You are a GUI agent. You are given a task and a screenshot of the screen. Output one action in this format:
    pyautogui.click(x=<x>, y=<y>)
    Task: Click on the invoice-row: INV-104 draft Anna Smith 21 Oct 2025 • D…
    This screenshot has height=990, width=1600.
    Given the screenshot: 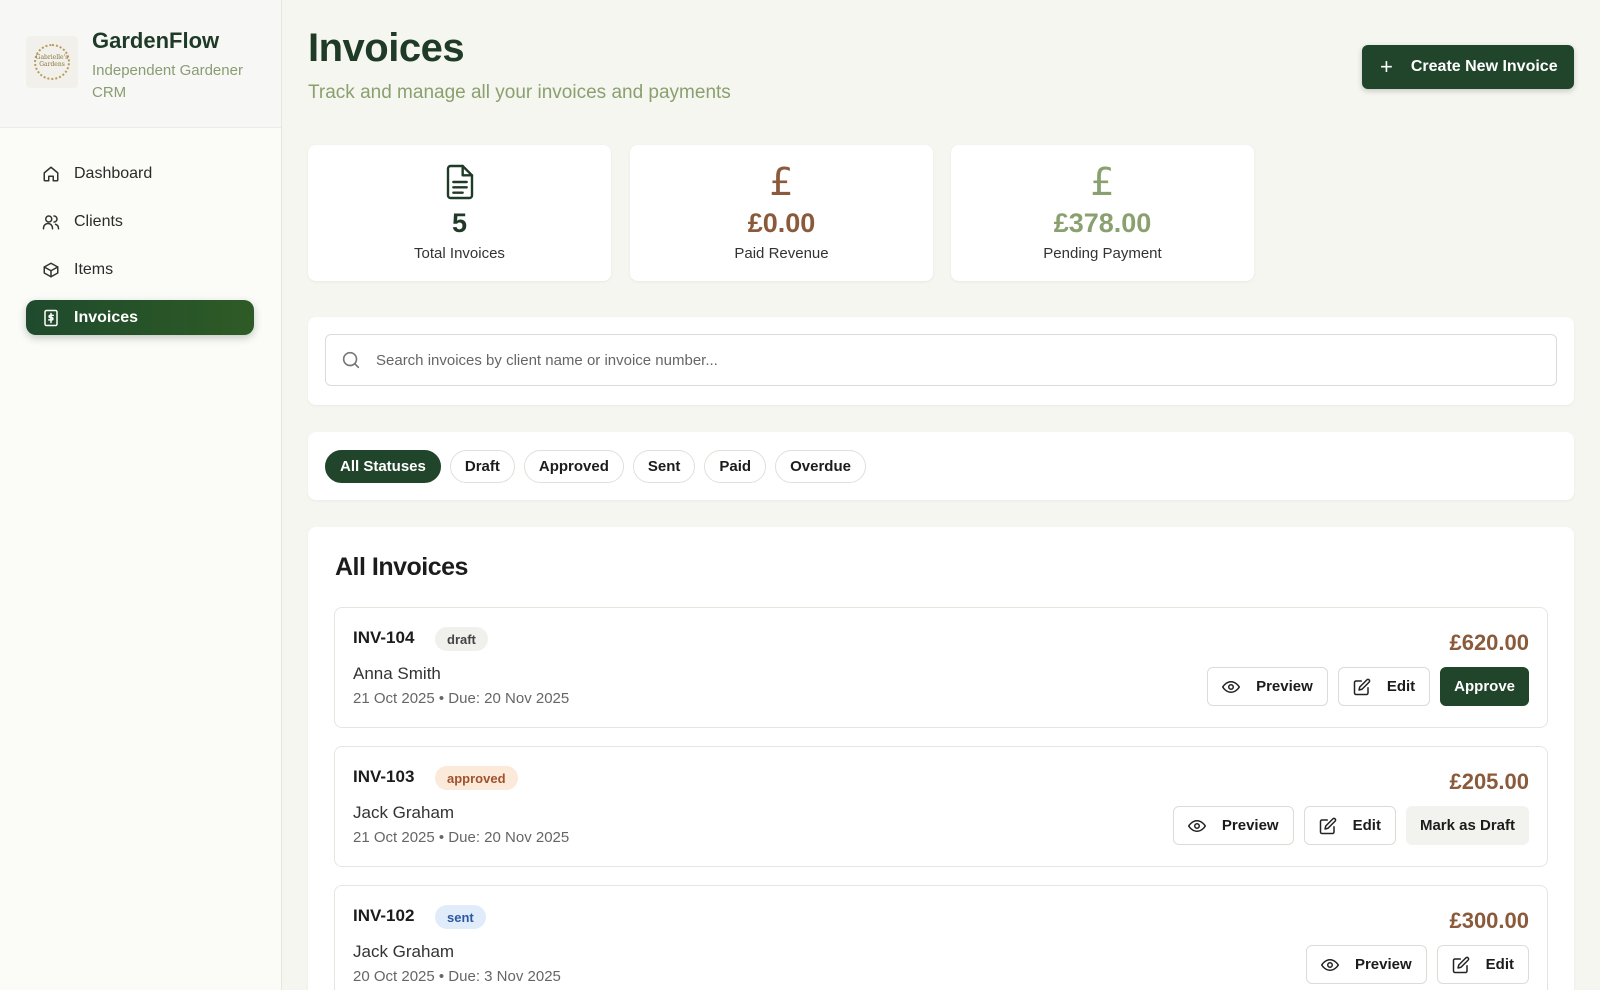 What is the action you would take?
    pyautogui.click(x=941, y=667)
    